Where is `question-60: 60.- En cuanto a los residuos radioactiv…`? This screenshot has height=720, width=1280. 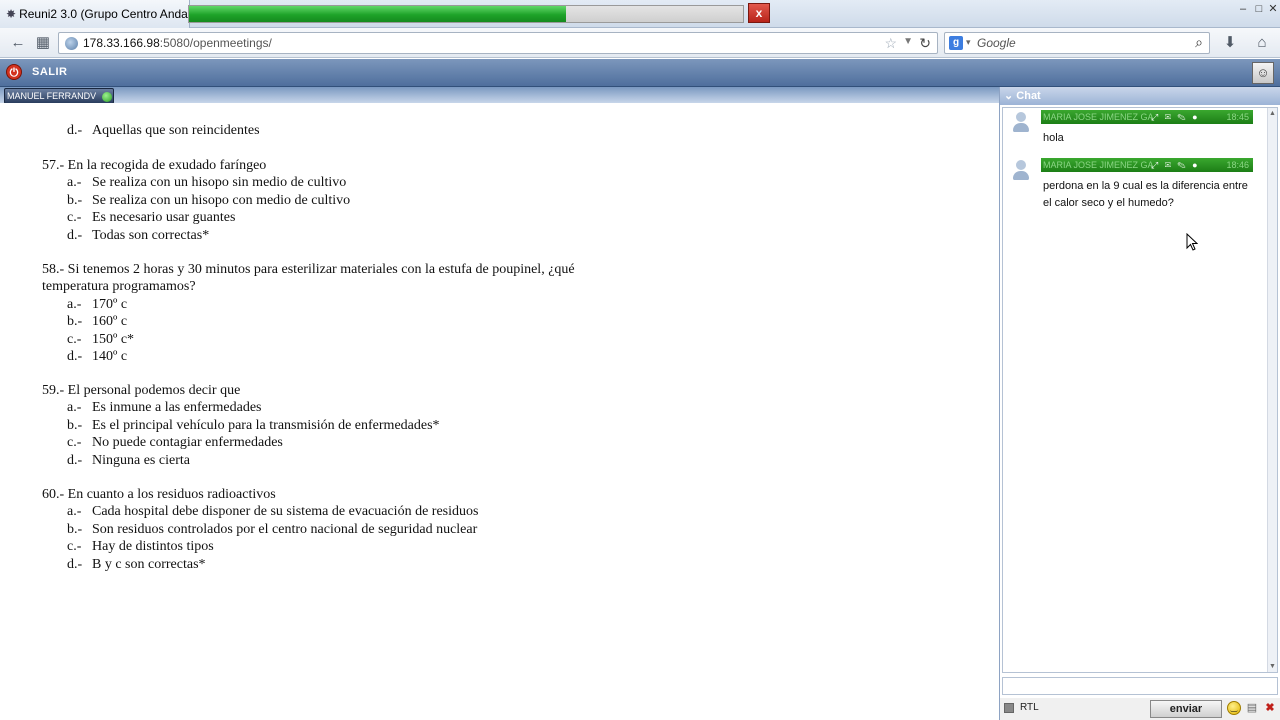 question-60: 60.- En cuanto a los residuos radioactiv… is located at coordinates (260, 529).